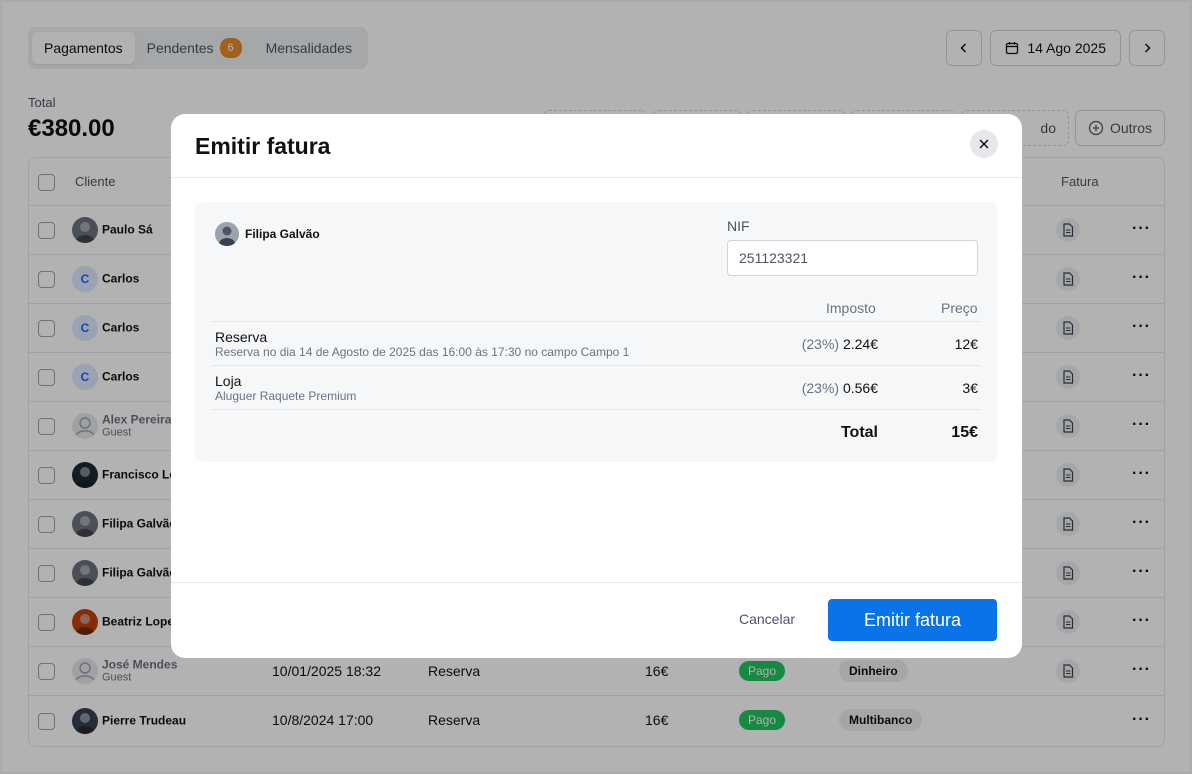 The image size is (1192, 774). Describe the element at coordinates (767, 619) in the screenshot. I see `cancel-button: Cancelar` at that location.